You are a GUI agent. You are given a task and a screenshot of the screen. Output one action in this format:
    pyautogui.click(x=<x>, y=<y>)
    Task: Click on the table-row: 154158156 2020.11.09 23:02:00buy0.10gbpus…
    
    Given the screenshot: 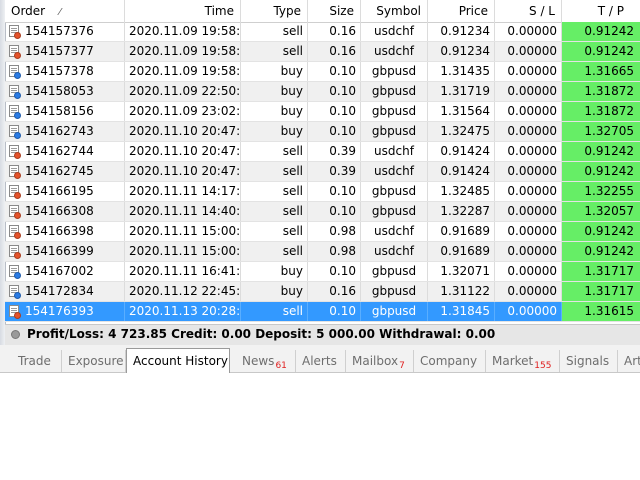 What is the action you would take?
    pyautogui.click(x=322, y=112)
    